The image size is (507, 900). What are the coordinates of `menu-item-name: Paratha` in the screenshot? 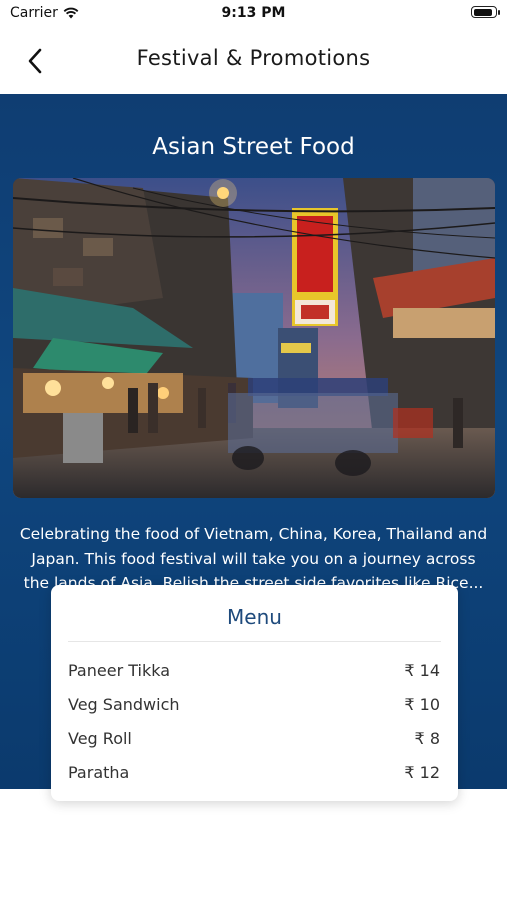 It's located at (99, 772).